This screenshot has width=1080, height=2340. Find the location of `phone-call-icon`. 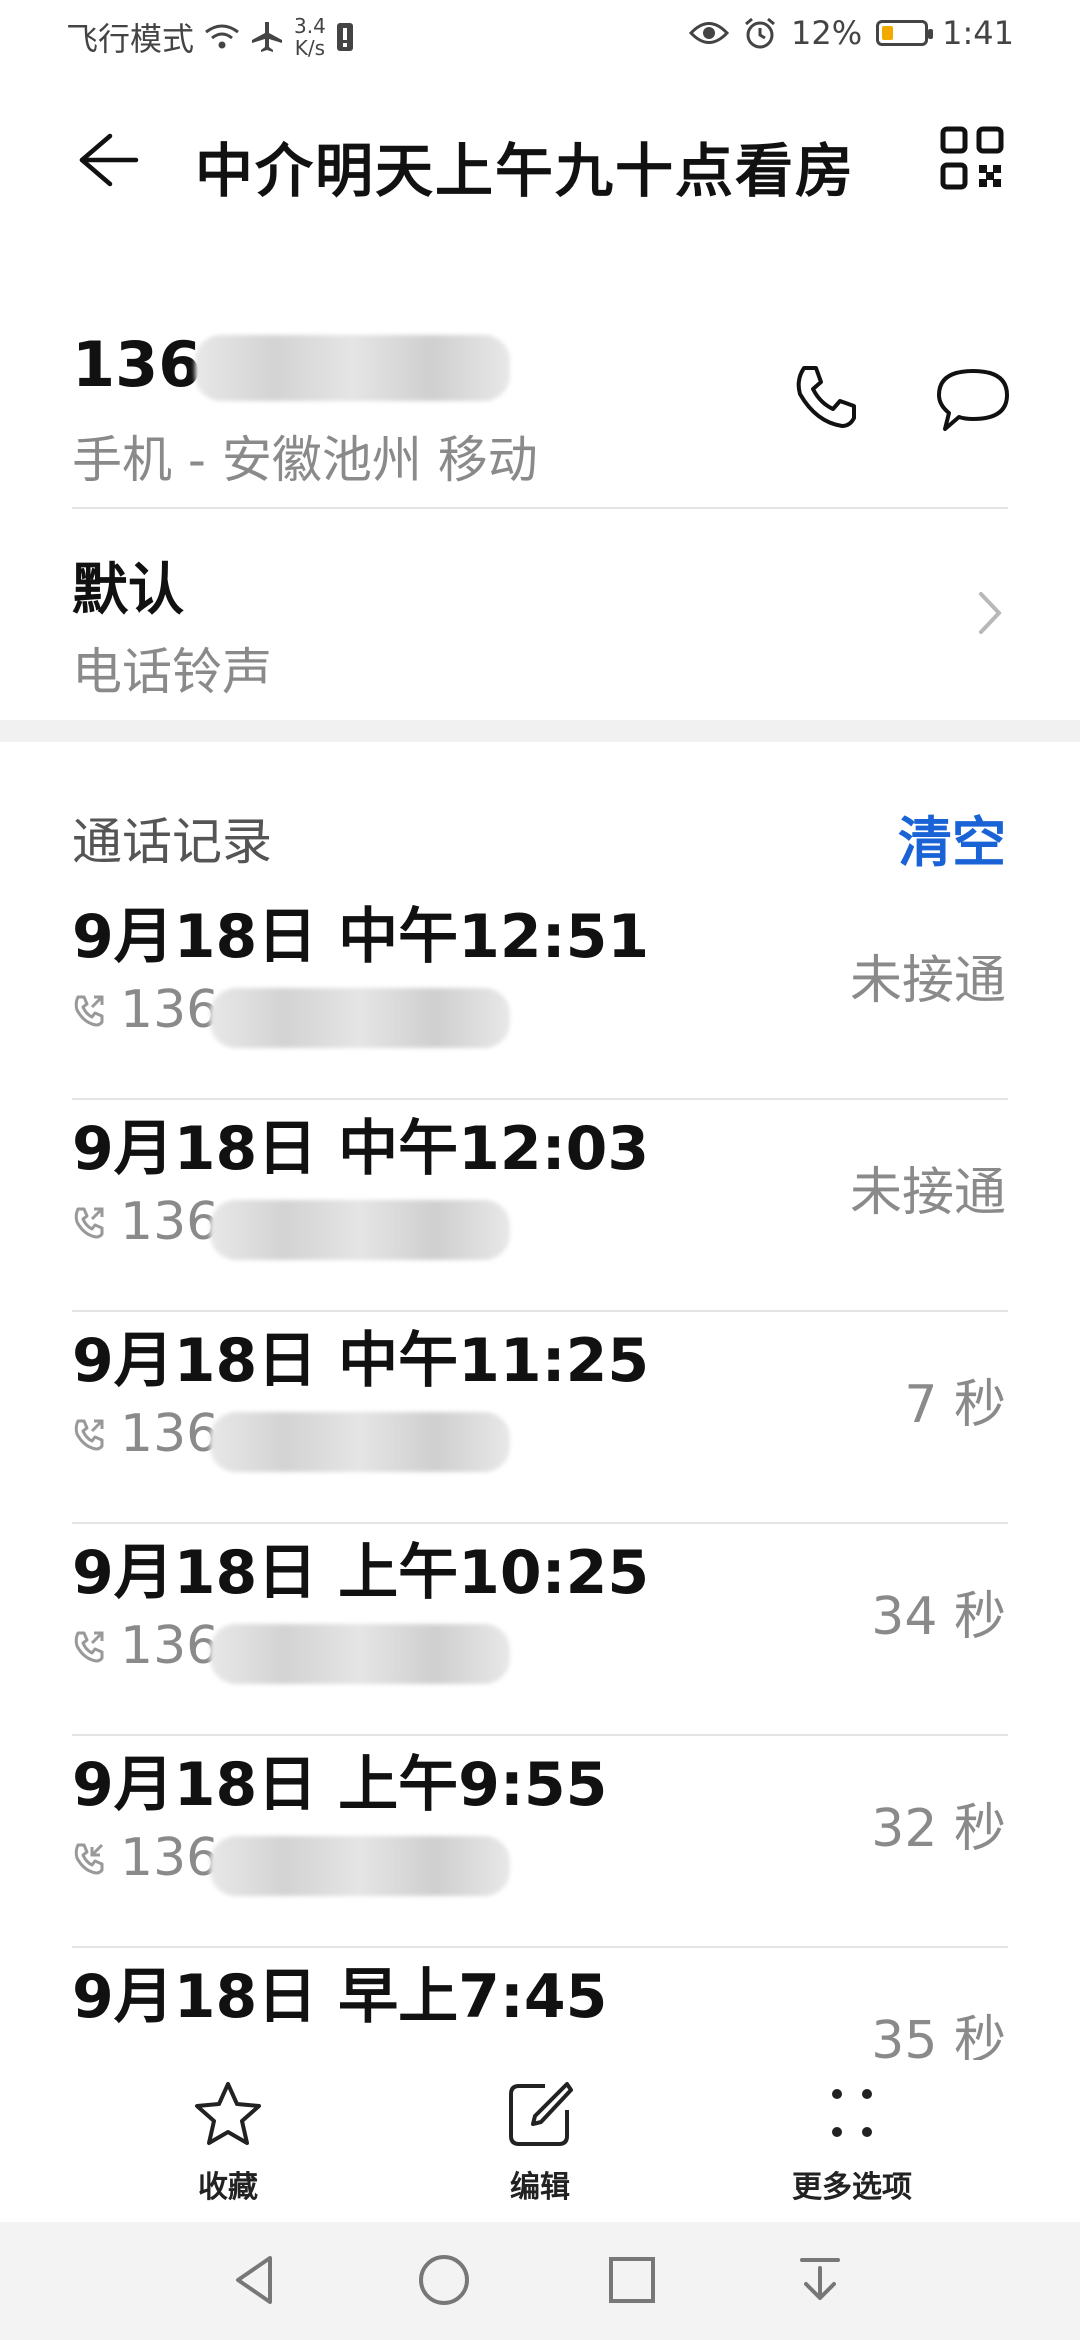

phone-call-icon is located at coordinates (825, 397).